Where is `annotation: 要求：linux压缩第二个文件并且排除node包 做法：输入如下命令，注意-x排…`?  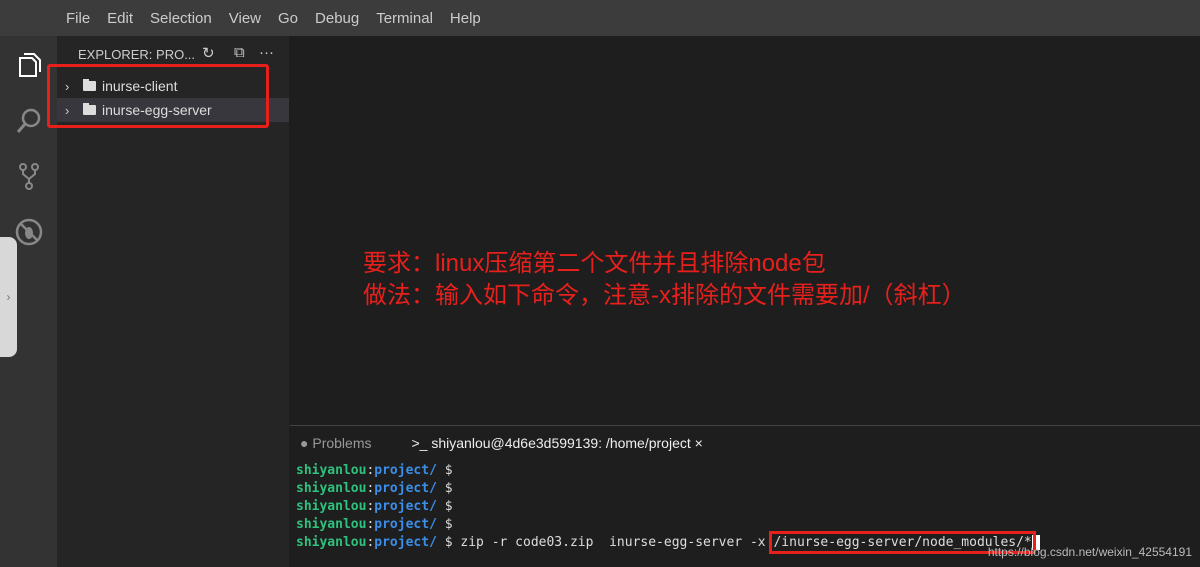 annotation: 要求：linux压缩第二个文件并且排除node包 做法：输入如下命令，注意-x排… is located at coordinates (664, 280).